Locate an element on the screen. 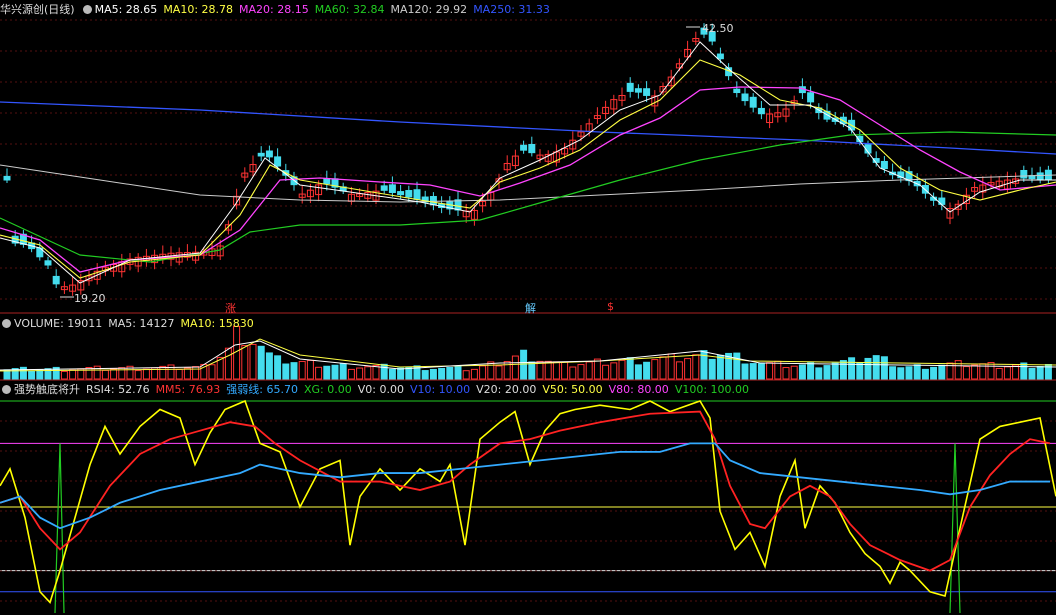 The height and width of the screenshot is (615, 1056). ma120-line is located at coordinates (528, 183).